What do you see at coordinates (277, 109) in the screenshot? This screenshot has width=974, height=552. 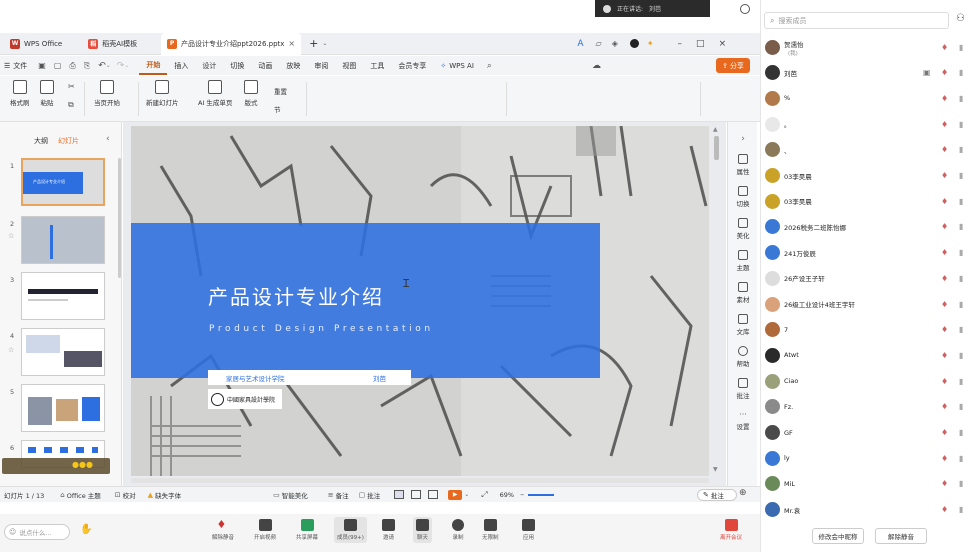 I see `section-button: 节` at bounding box center [277, 109].